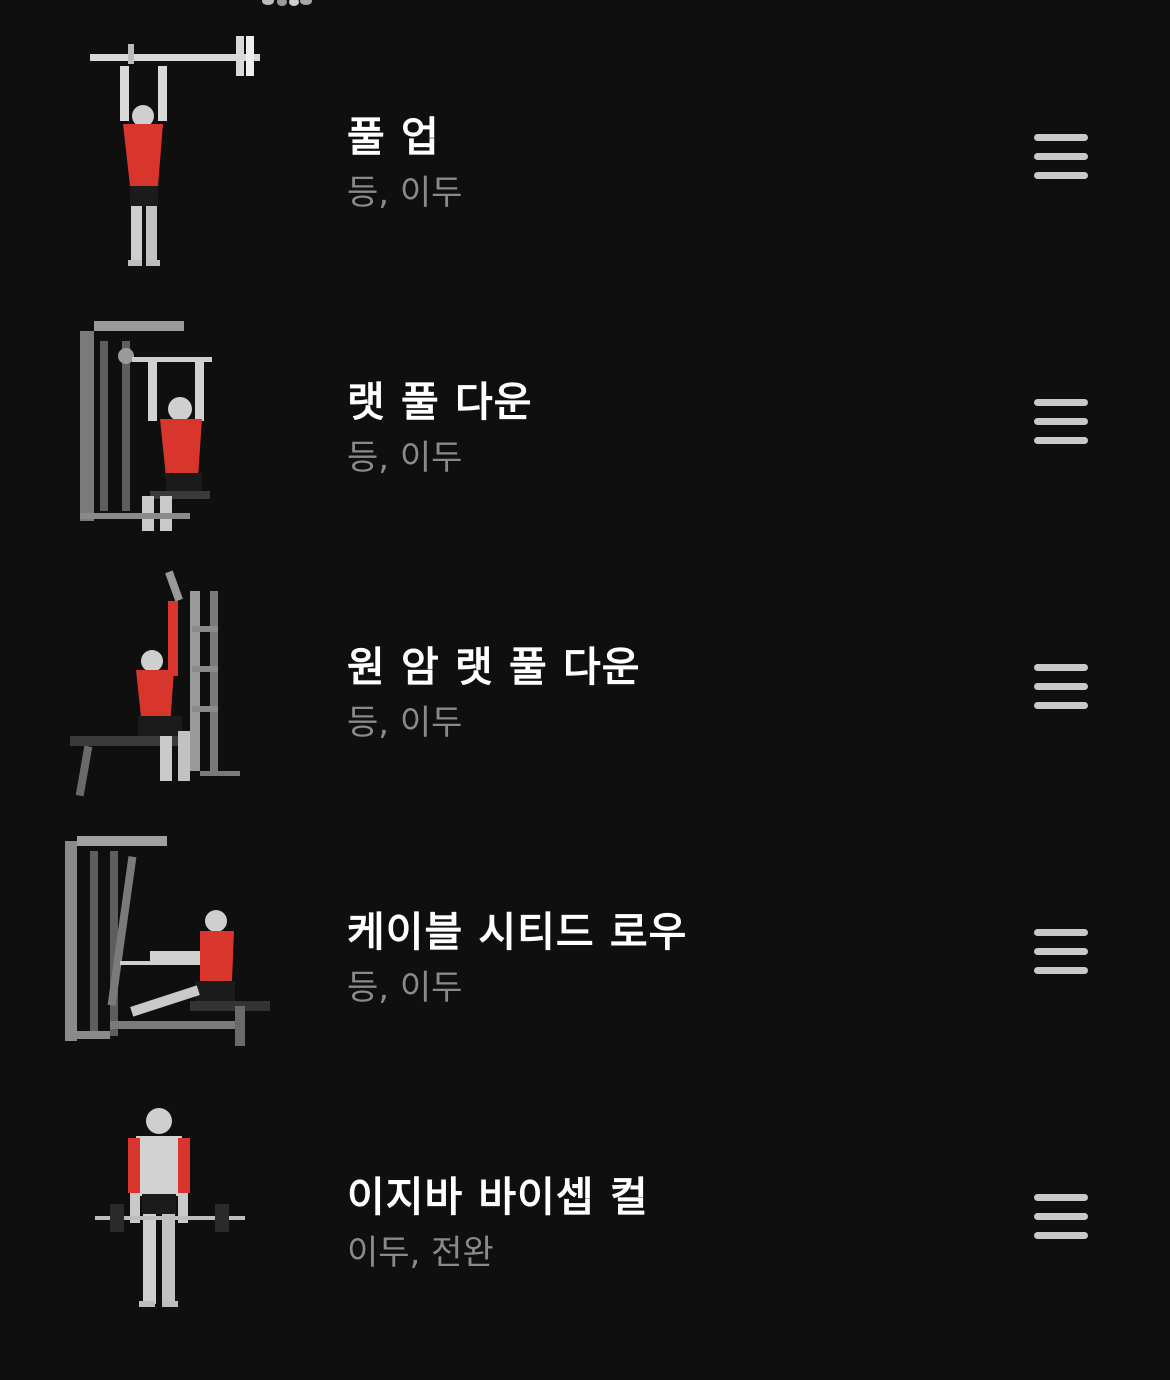 The image size is (1170, 1380). Describe the element at coordinates (170, 1216) in the screenshot. I see `ez-bar-bicep-curl-illustration` at that location.